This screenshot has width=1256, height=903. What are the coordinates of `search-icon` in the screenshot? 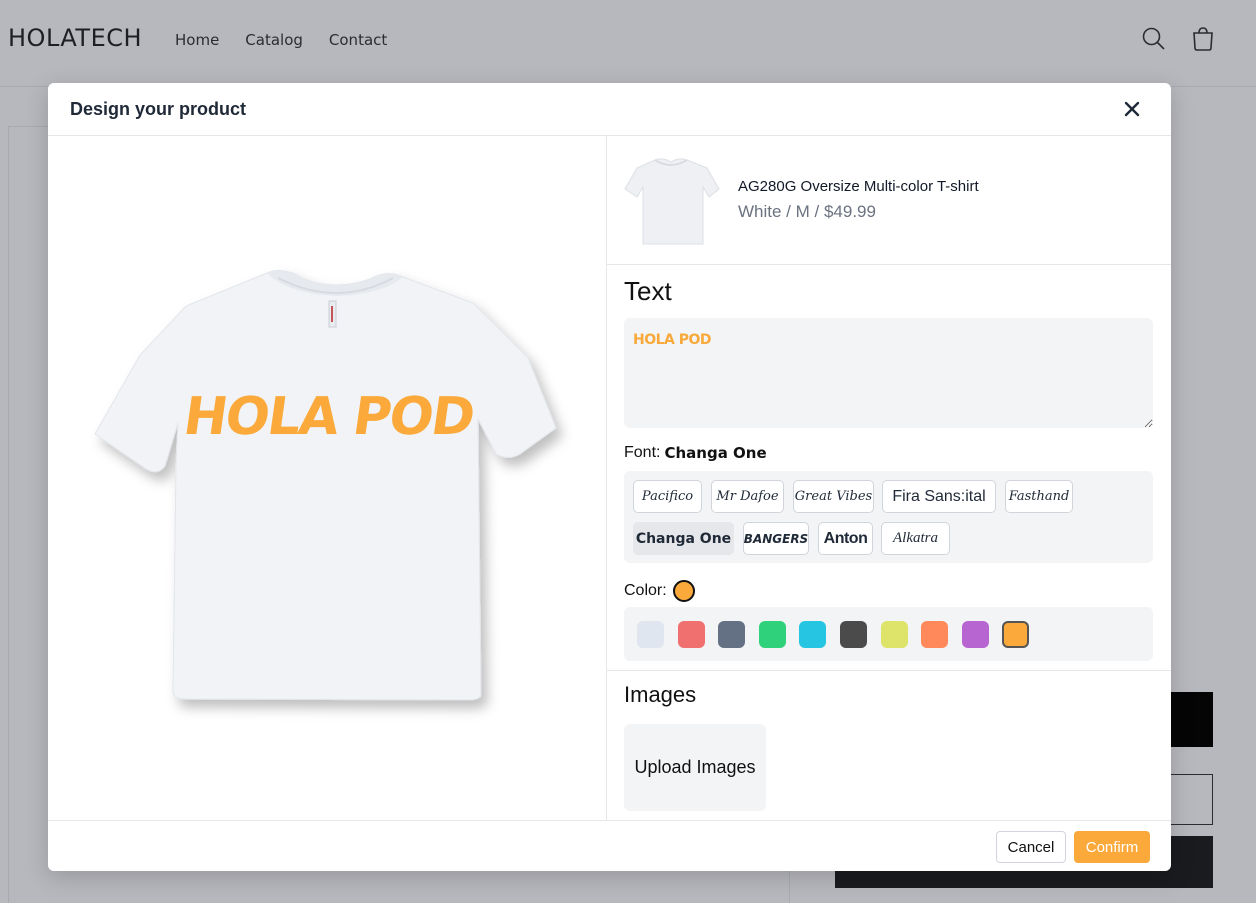 It's located at (1154, 39).